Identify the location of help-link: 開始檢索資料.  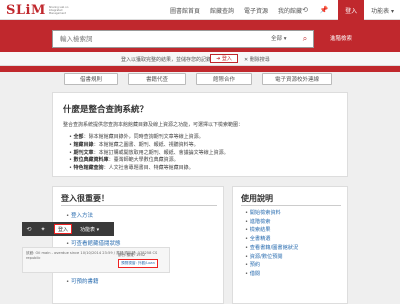
(271, 213).